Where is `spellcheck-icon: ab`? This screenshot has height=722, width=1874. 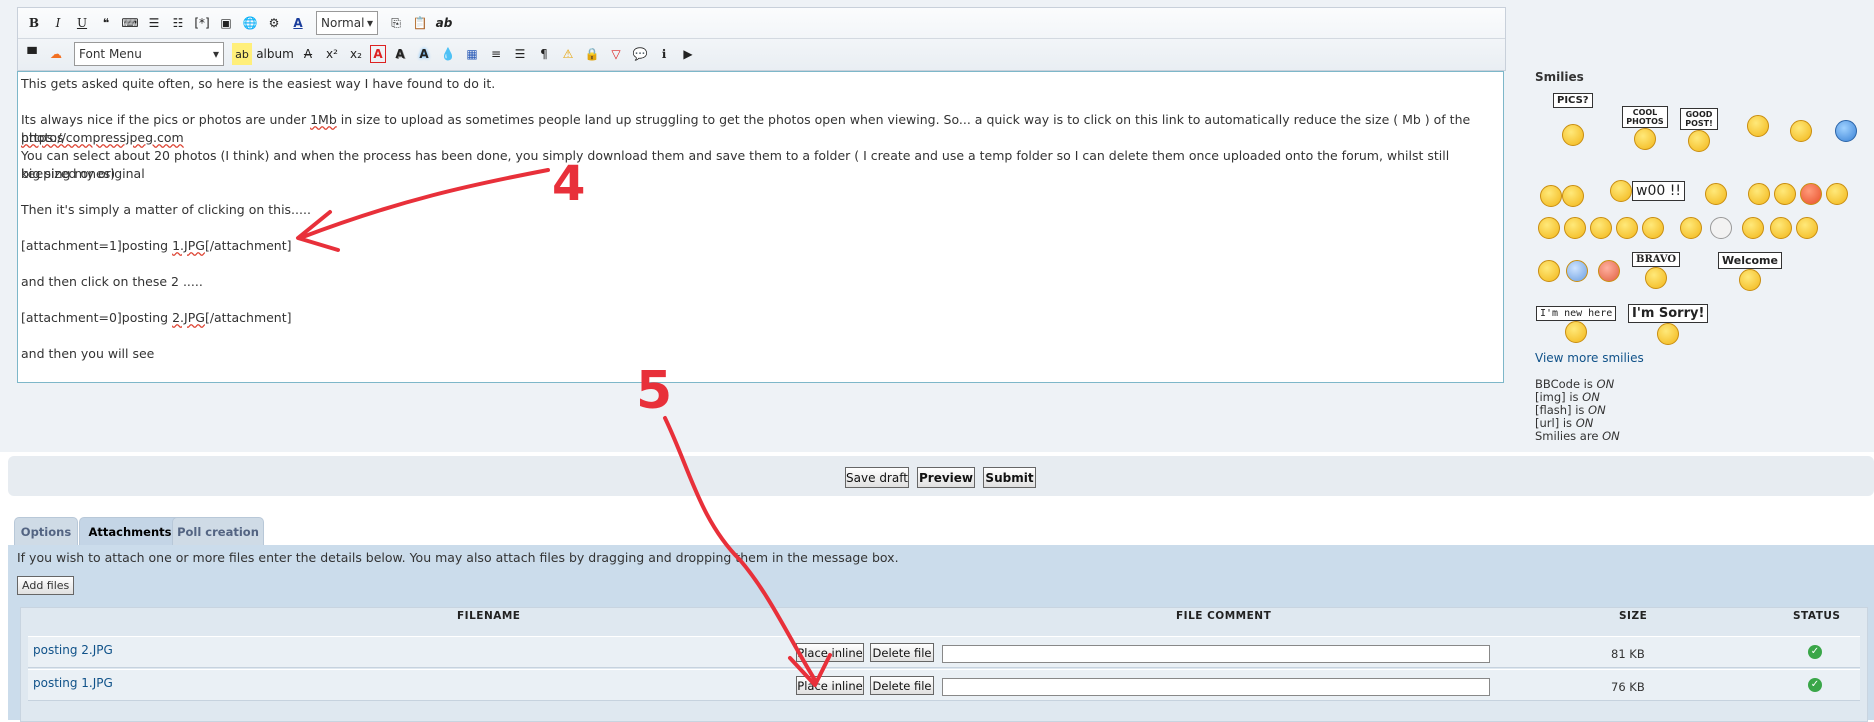
spellcheck-icon: ab is located at coordinates (444, 23).